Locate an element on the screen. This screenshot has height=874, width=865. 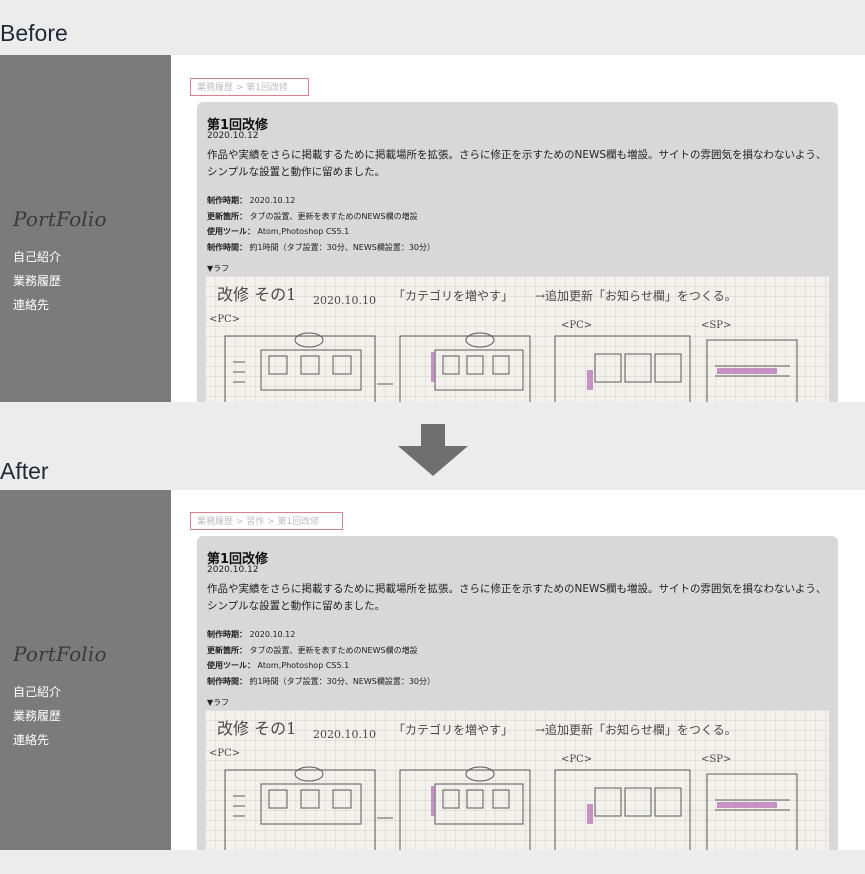
arrow-down-icon is located at coordinates (433, 450).